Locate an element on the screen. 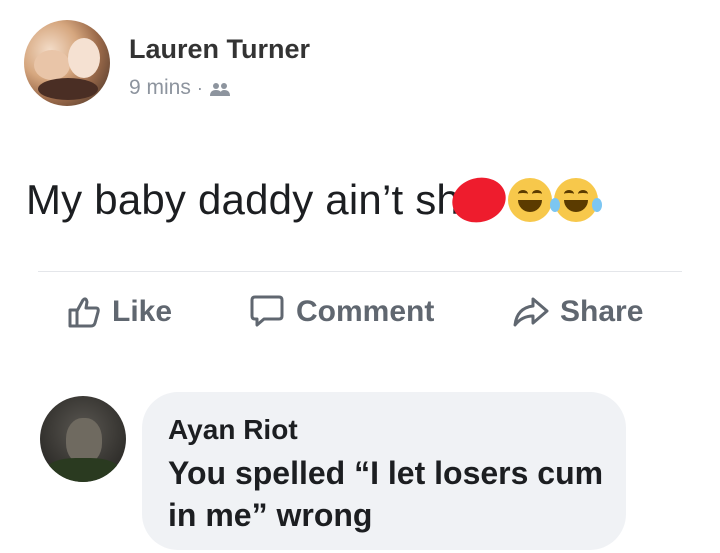  comment-button: Comment is located at coordinates (341, 312).